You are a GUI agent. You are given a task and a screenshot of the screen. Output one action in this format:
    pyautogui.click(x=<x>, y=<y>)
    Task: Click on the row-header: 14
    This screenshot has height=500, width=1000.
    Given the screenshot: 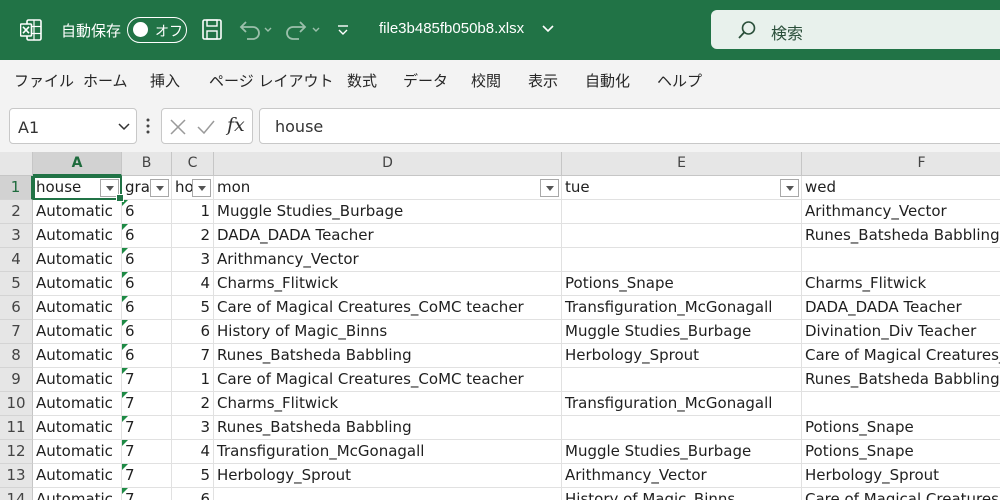 What is the action you would take?
    pyautogui.click(x=16, y=494)
    